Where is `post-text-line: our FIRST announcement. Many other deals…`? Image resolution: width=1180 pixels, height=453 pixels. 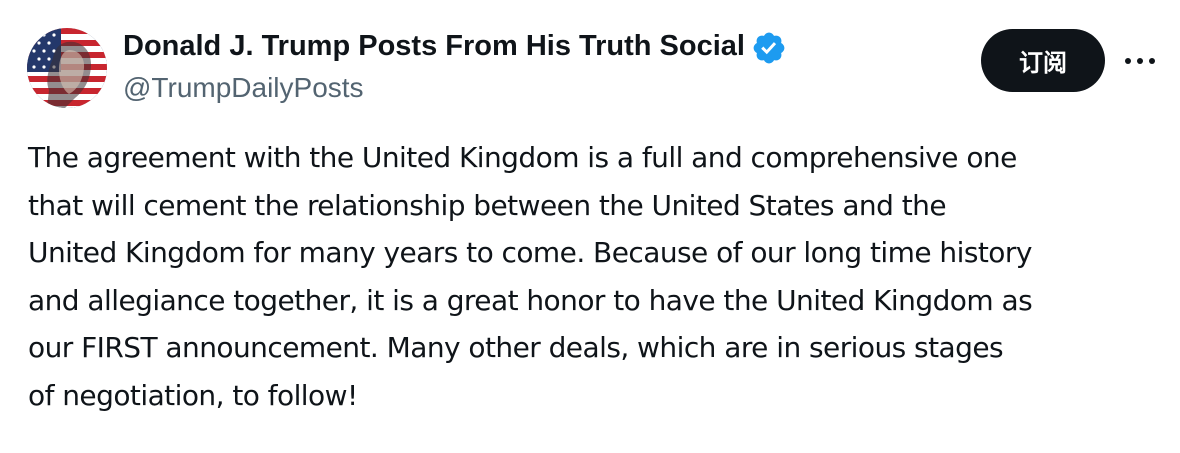 post-text-line: our FIRST announcement. Many other deals… is located at coordinates (516, 348).